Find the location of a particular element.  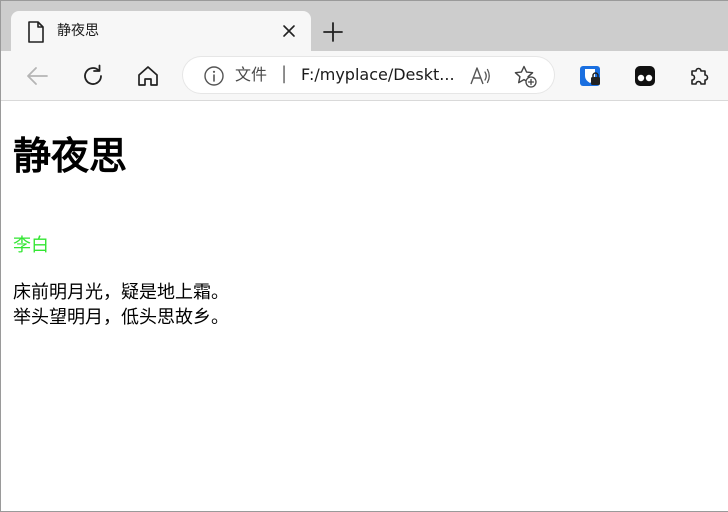

plus-icon is located at coordinates (333, 32).